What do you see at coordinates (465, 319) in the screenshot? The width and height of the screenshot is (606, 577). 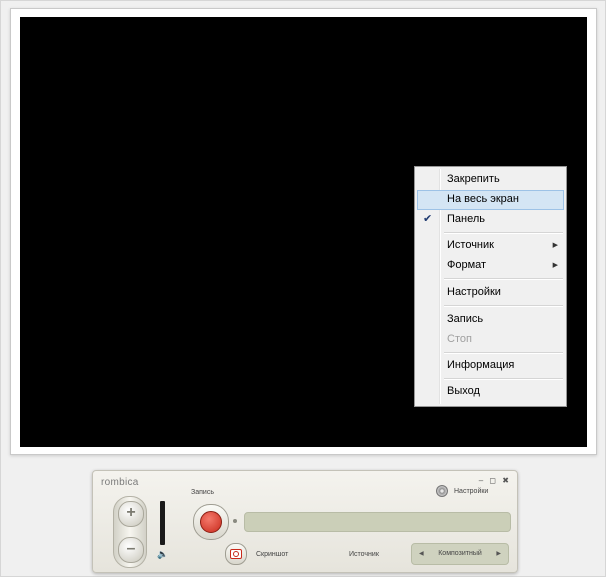 I see `menu-item-label: Запись` at bounding box center [465, 319].